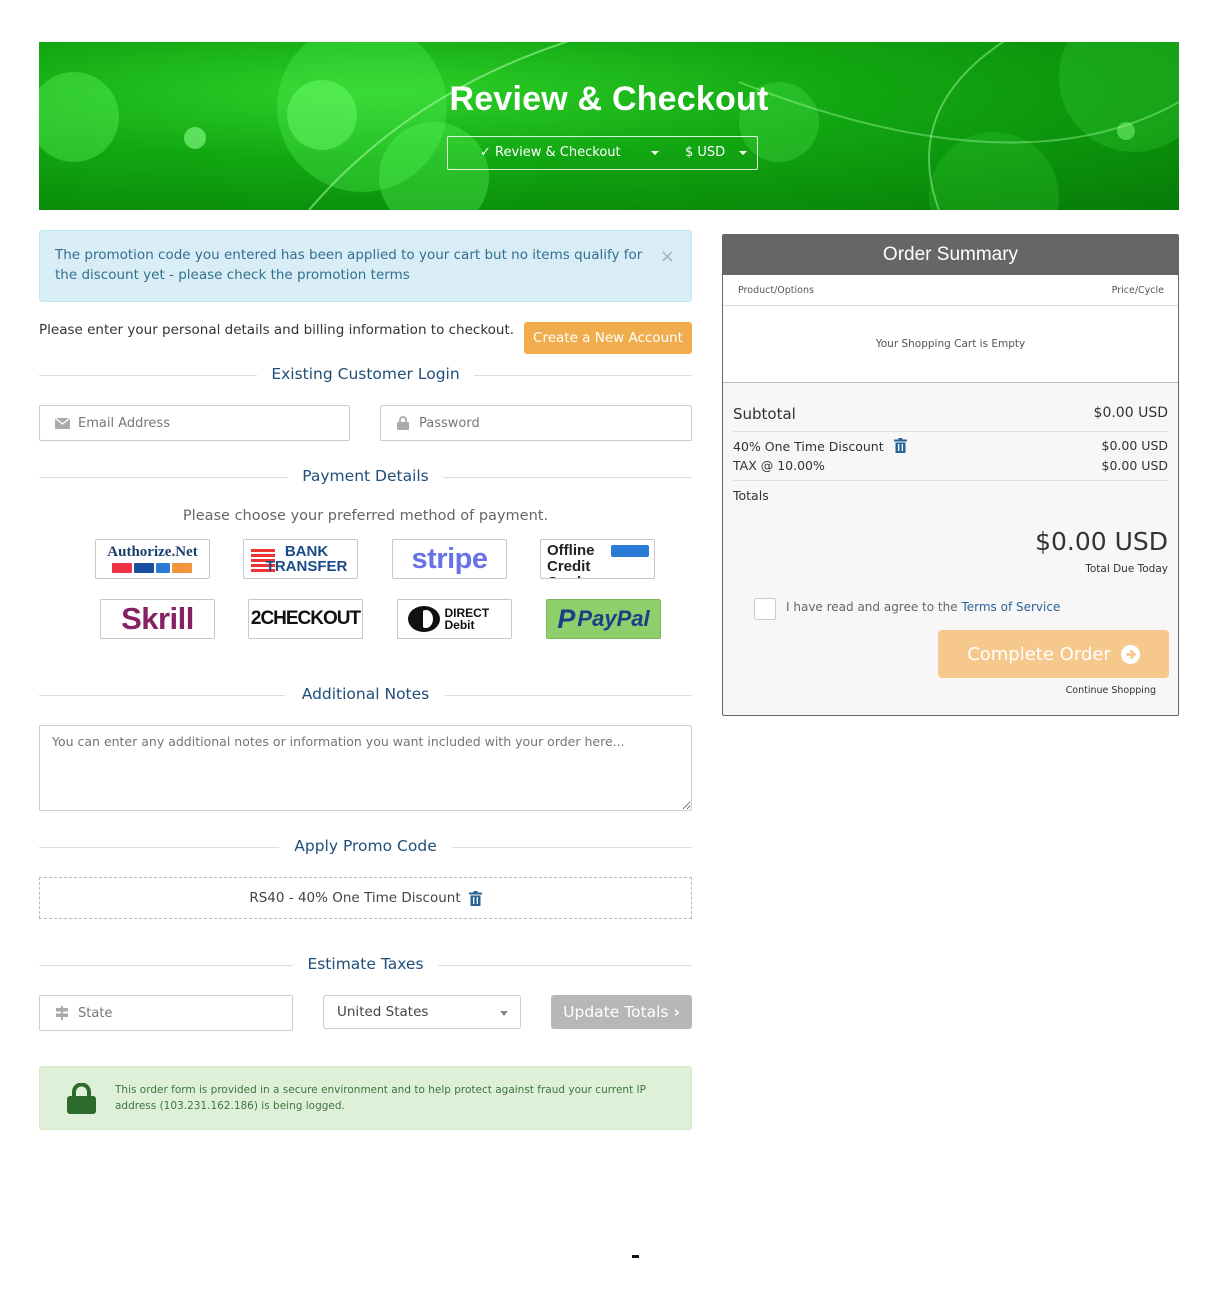  I want to click on envelope-icon, so click(62, 423).